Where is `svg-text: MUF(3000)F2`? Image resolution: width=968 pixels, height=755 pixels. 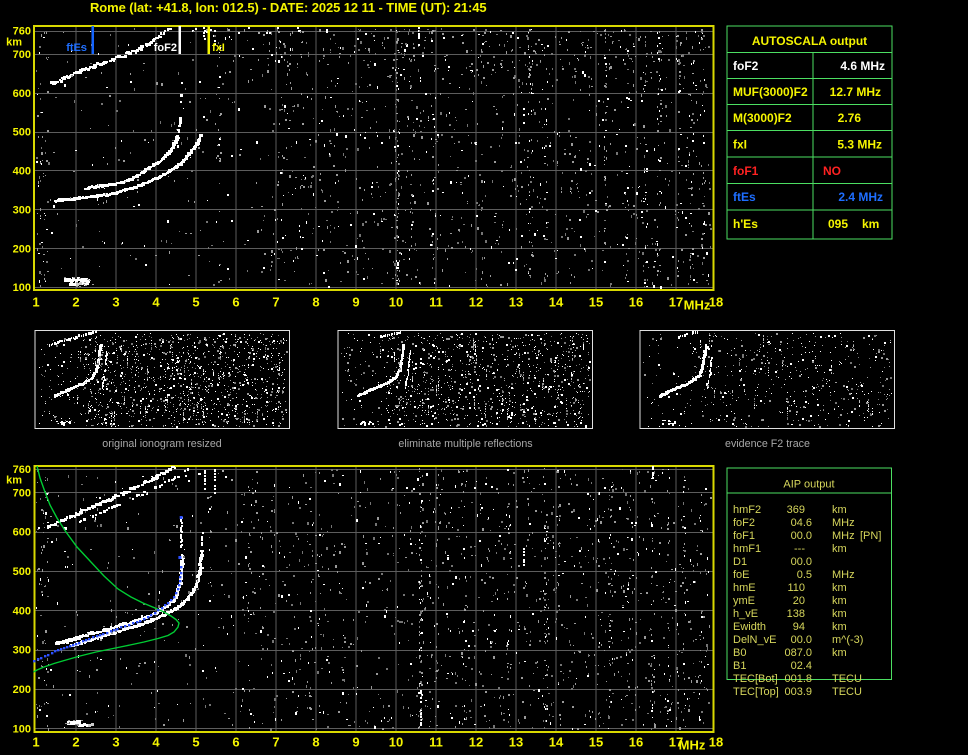 svg-text: MUF(3000)F2 is located at coordinates (770, 92).